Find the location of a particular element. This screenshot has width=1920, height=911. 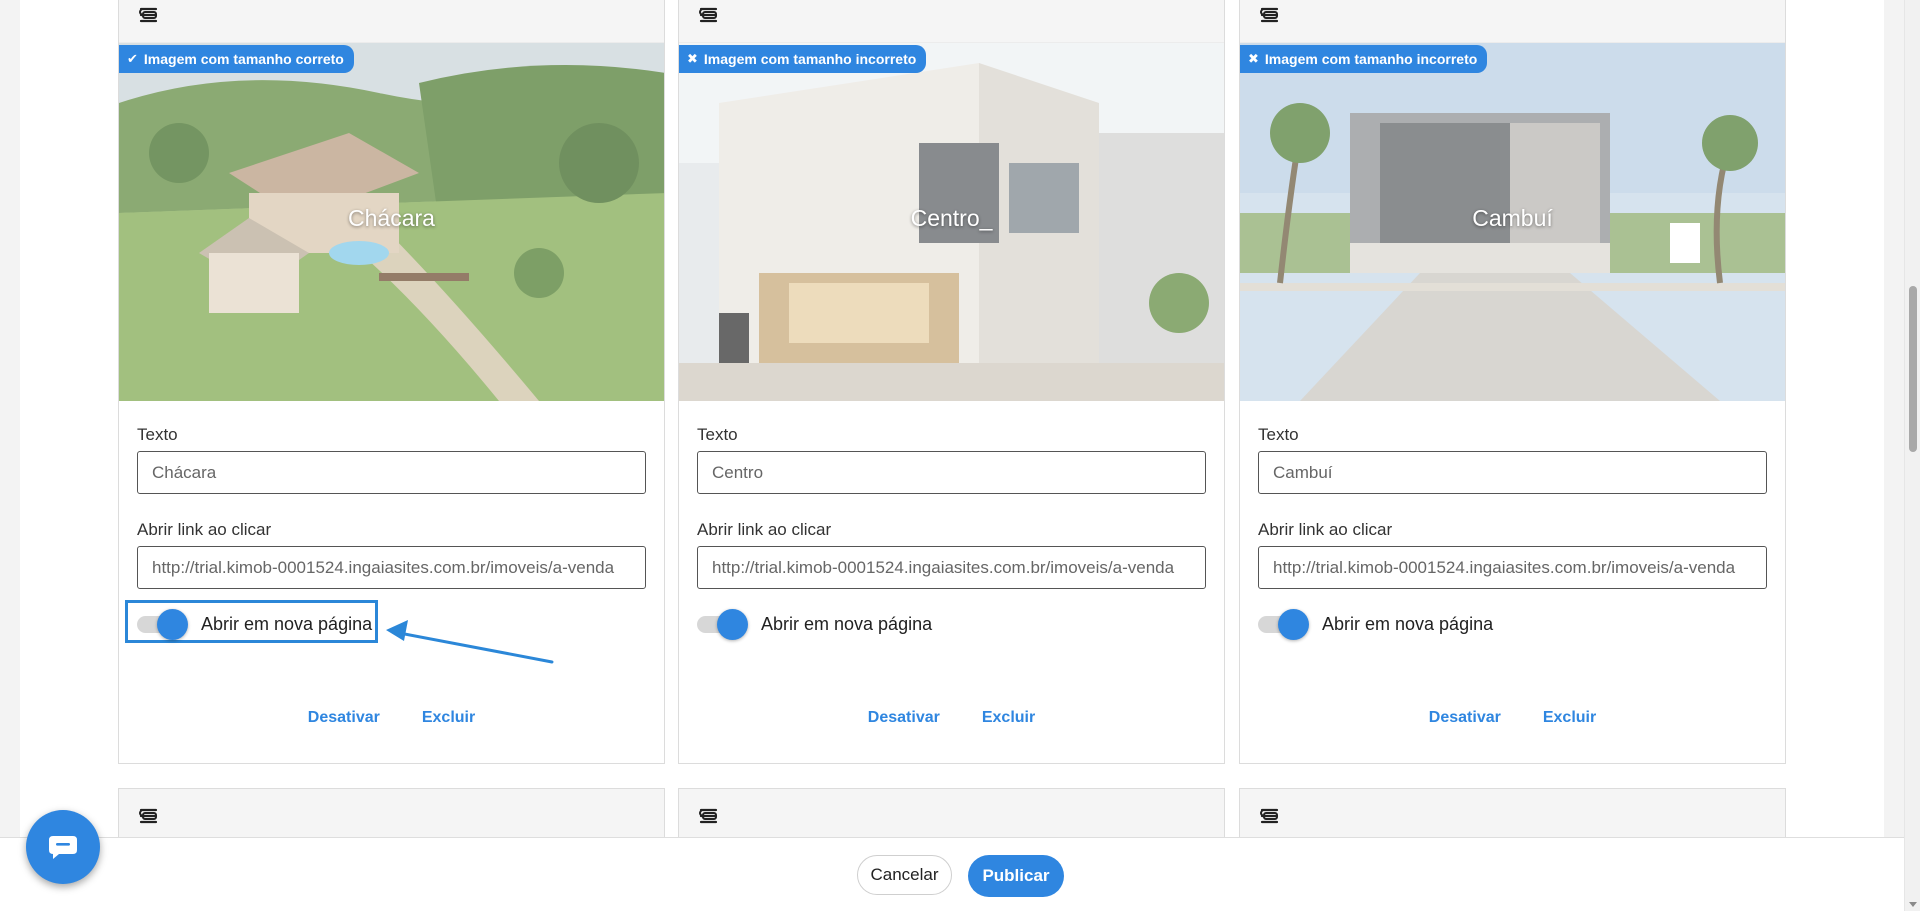

cancel-button: Cancelar is located at coordinates (904, 875).